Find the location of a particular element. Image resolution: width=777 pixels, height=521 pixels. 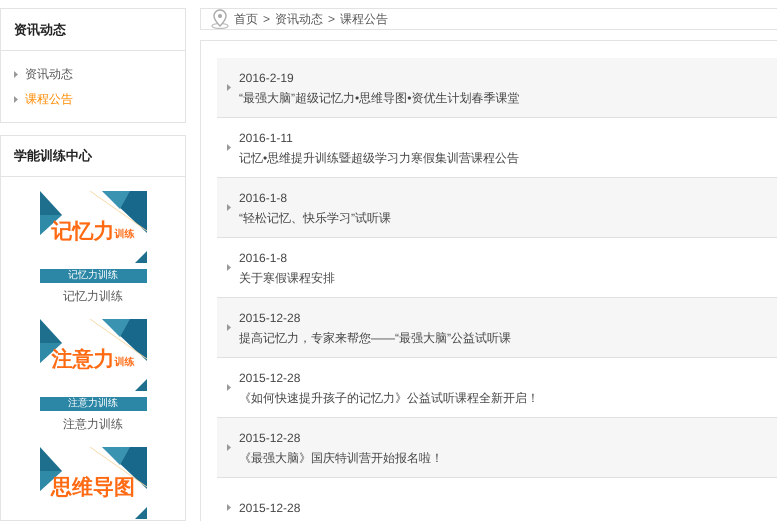

notice-date: 2016-1-11 is located at coordinates (266, 138).